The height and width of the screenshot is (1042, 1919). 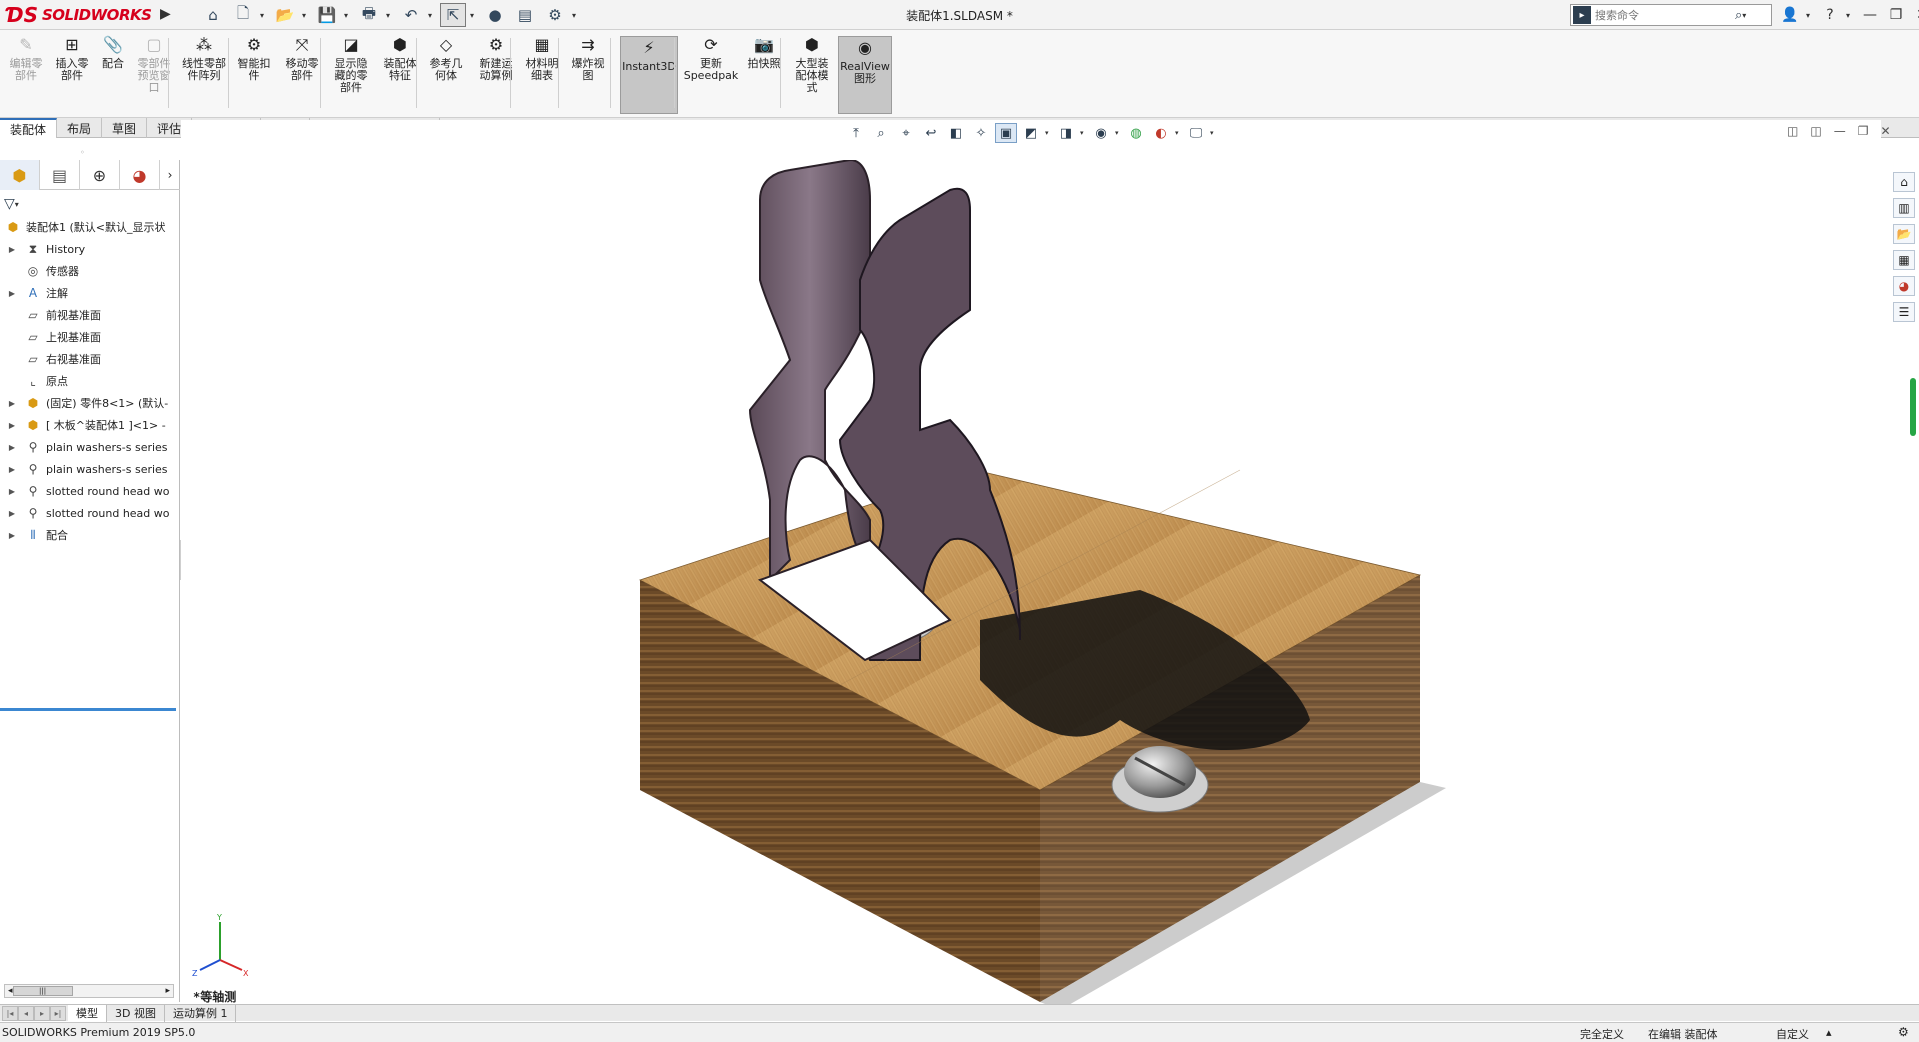 What do you see at coordinates (555, 15) in the screenshot?
I see `options-gear-icon: ⚙` at bounding box center [555, 15].